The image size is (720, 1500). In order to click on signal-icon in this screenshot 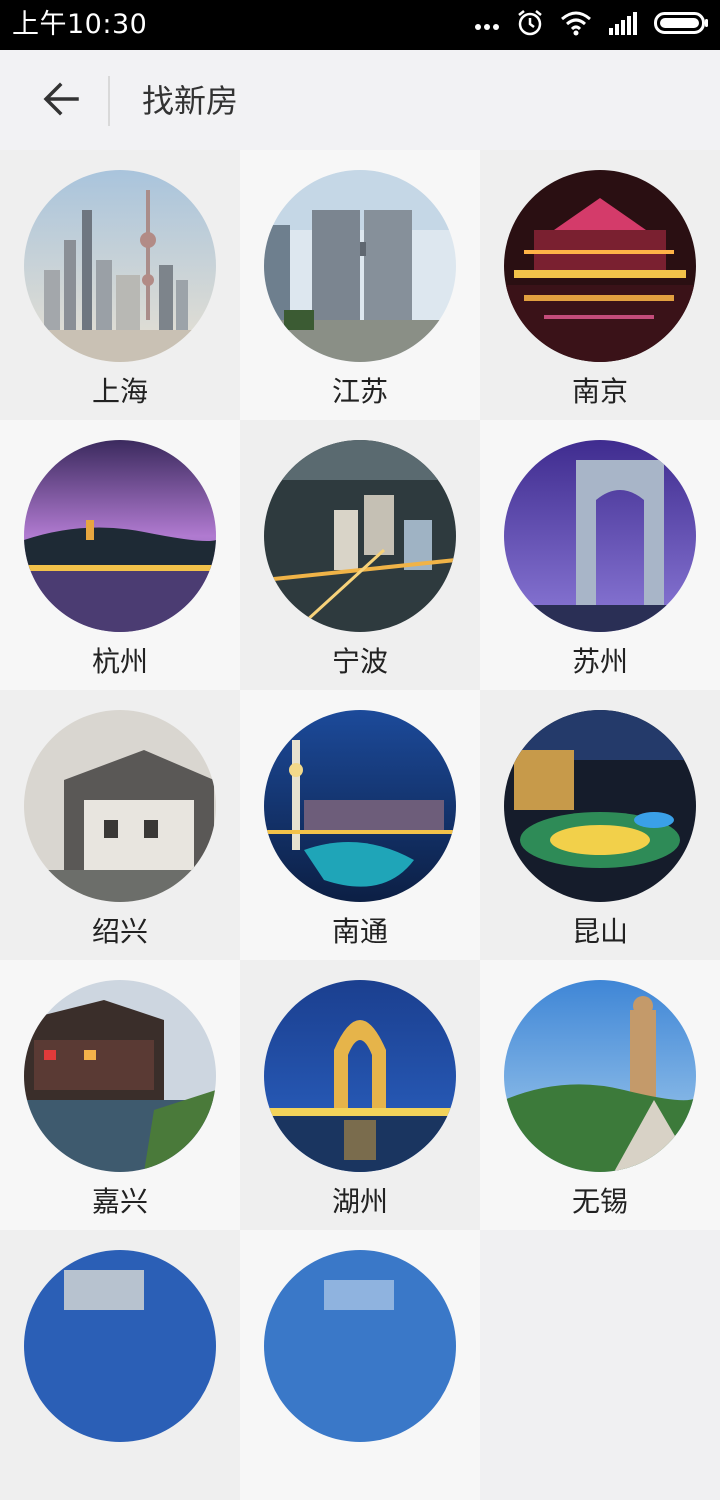, I will do `click(623, 25)`.